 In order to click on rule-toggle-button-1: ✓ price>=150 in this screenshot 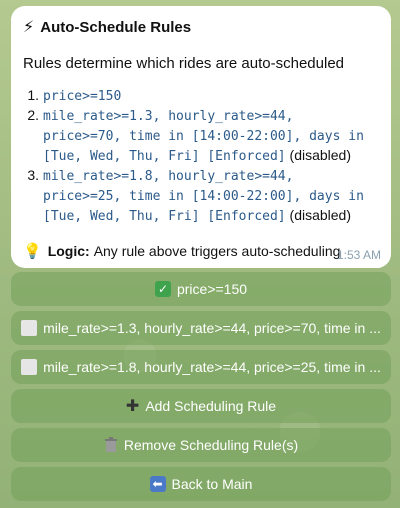, I will do `click(201, 289)`.